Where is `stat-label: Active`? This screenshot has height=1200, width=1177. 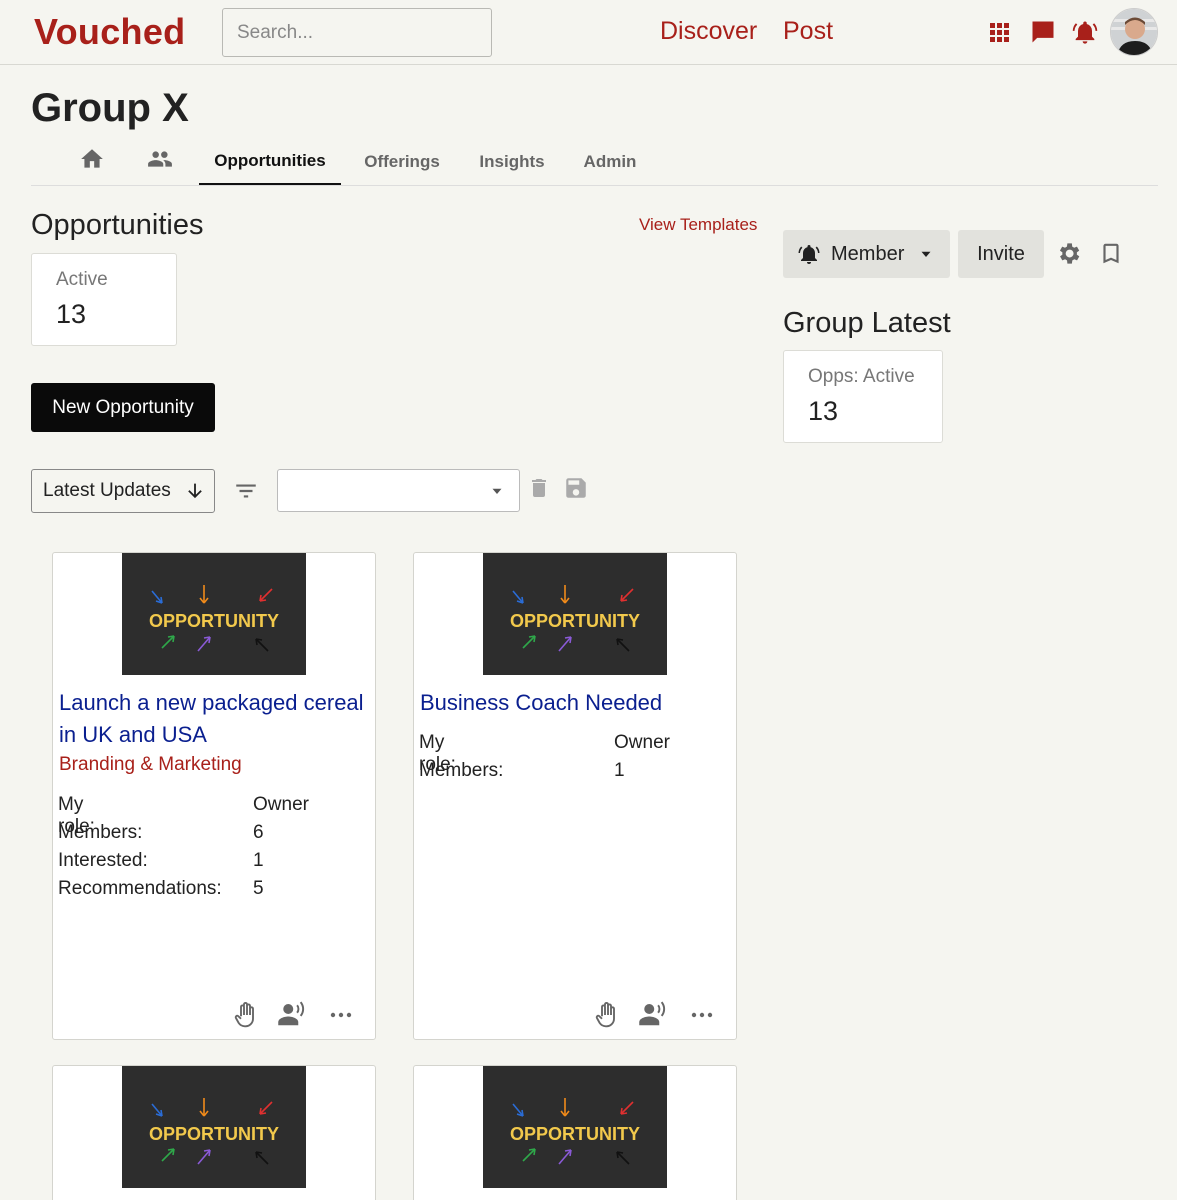 stat-label: Active is located at coordinates (82, 279).